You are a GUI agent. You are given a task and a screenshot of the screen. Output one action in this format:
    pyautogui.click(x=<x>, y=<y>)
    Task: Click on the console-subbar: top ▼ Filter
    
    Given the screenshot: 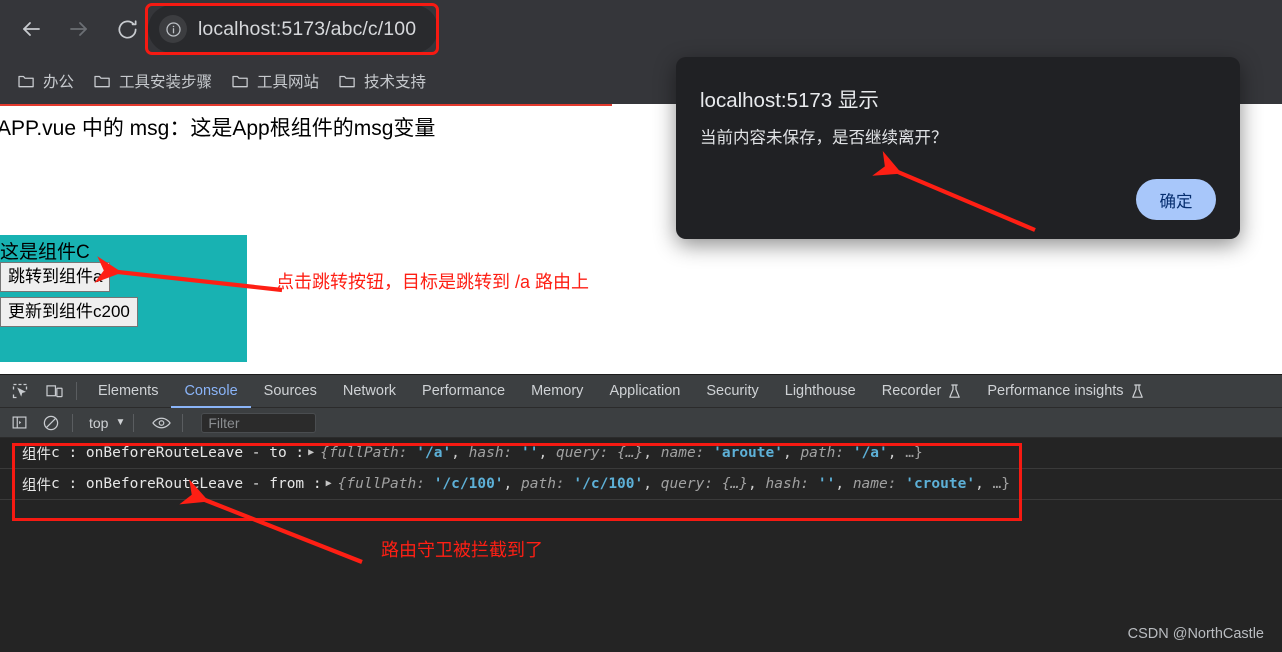 What is the action you would take?
    pyautogui.click(x=641, y=423)
    